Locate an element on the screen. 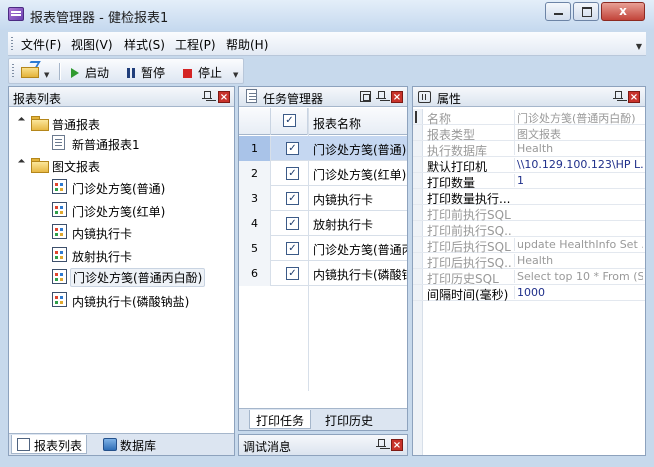 Image resolution: width=654 pixels, height=467 pixels. row-number: 4 is located at coordinates (255, 223).